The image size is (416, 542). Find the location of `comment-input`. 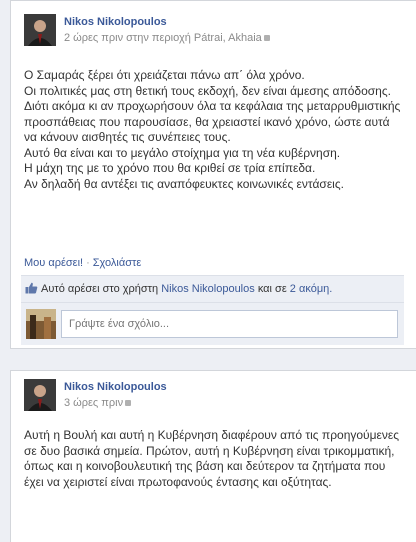

comment-input is located at coordinates (229, 324).